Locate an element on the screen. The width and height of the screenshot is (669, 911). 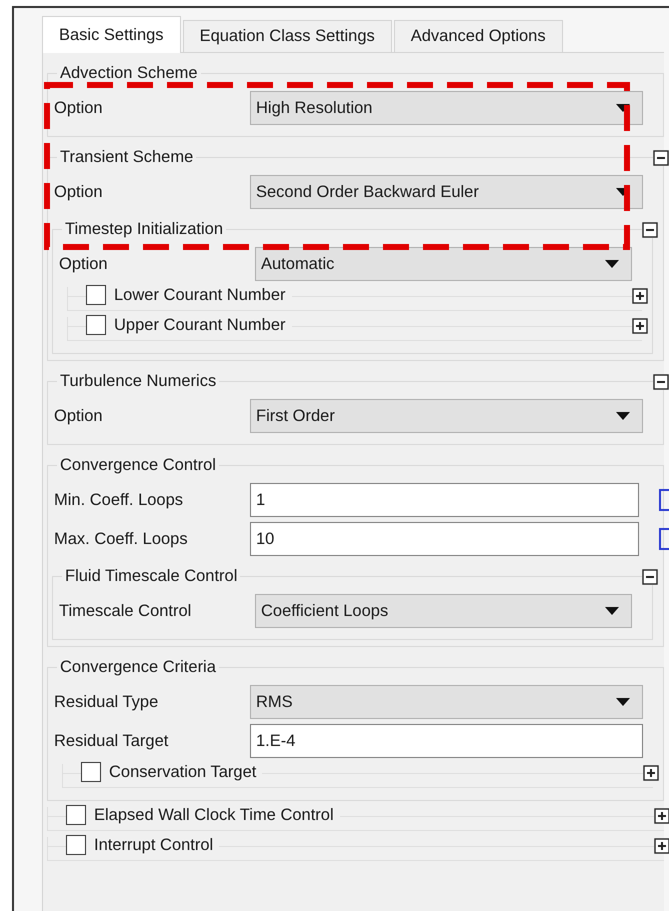
field-label: Min. Coeff. Loops is located at coordinates (118, 500).